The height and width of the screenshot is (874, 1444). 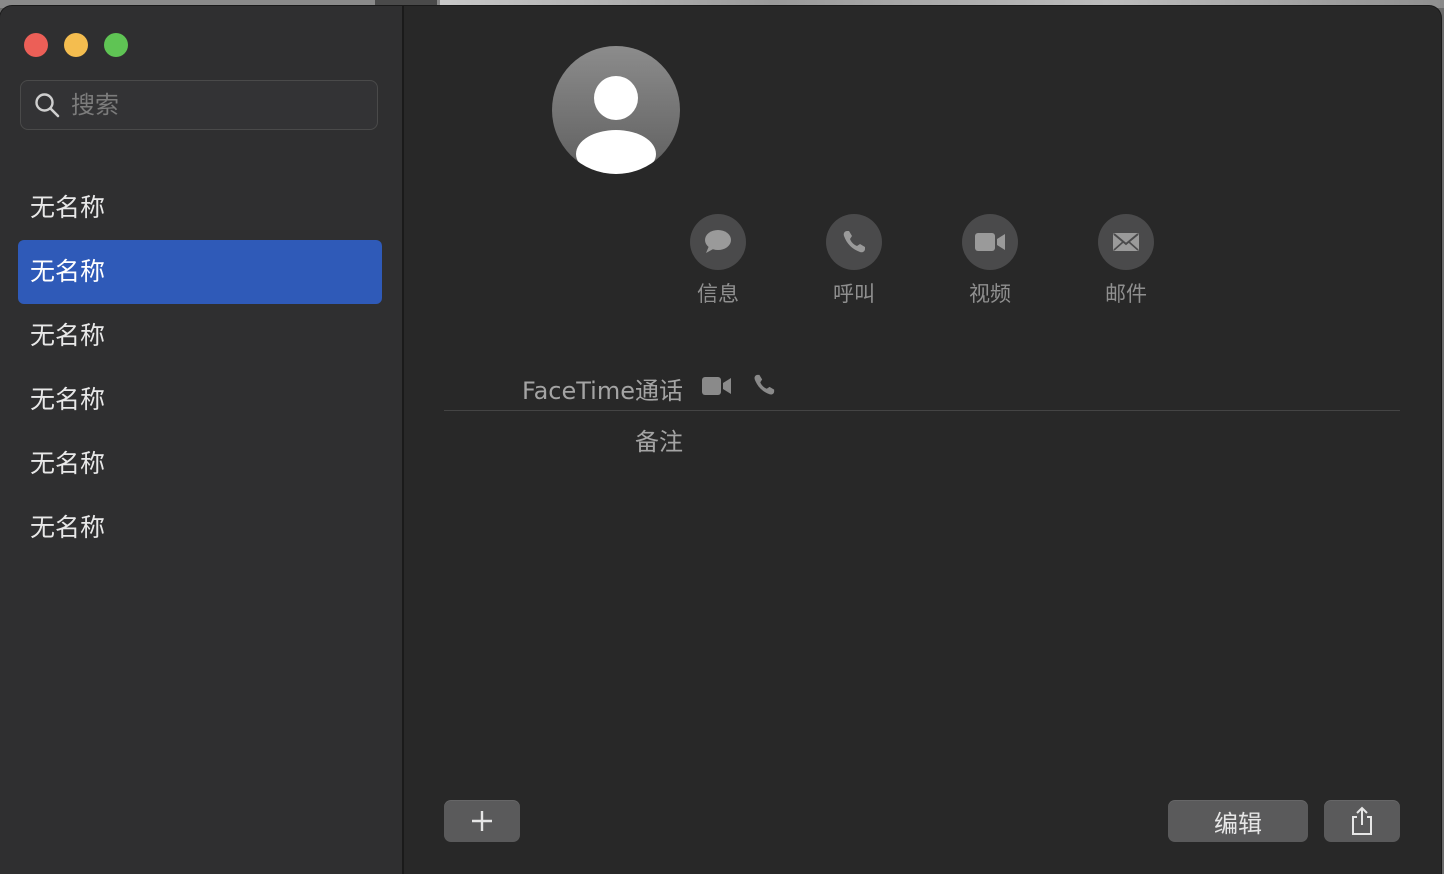 I want to click on message-bubble-icon, so click(x=718, y=241).